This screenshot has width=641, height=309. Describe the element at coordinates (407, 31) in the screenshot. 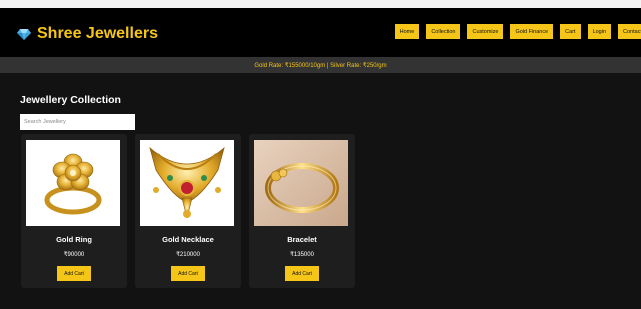

I see `nav-home: Home` at that location.